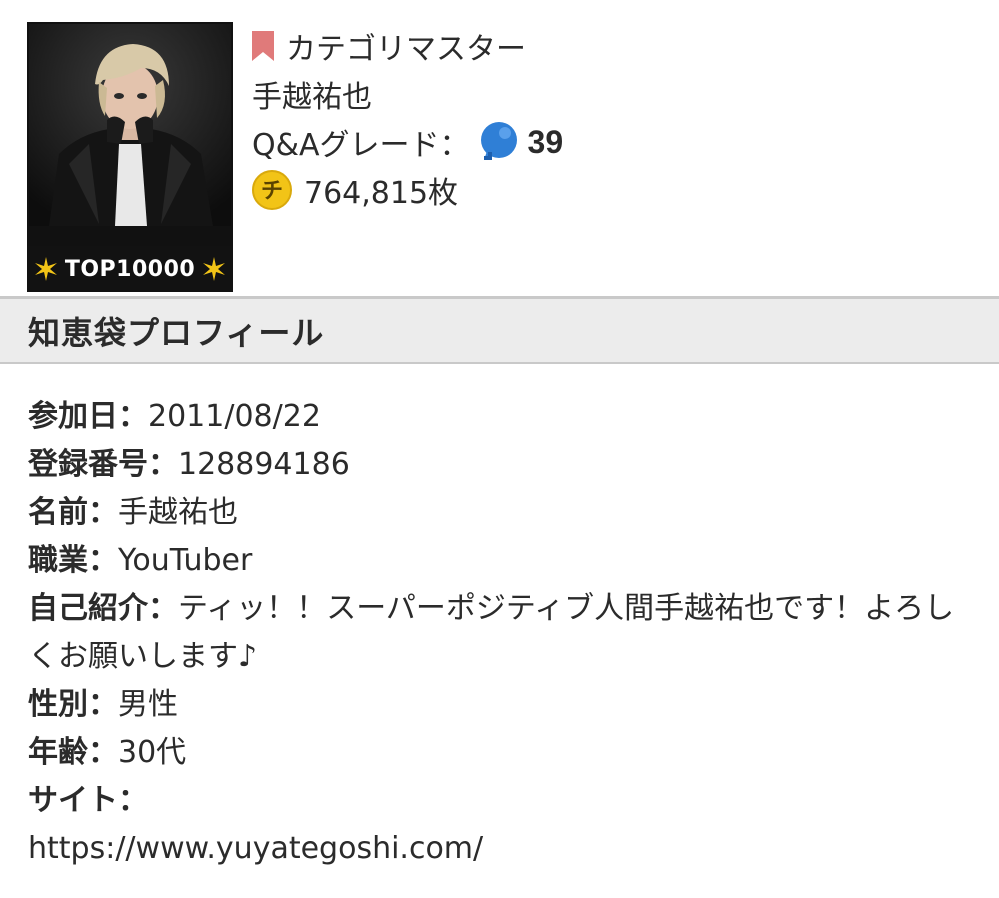 The height and width of the screenshot is (898, 999). What do you see at coordinates (264, 464) in the screenshot?
I see `profile-value: 128894186` at bounding box center [264, 464].